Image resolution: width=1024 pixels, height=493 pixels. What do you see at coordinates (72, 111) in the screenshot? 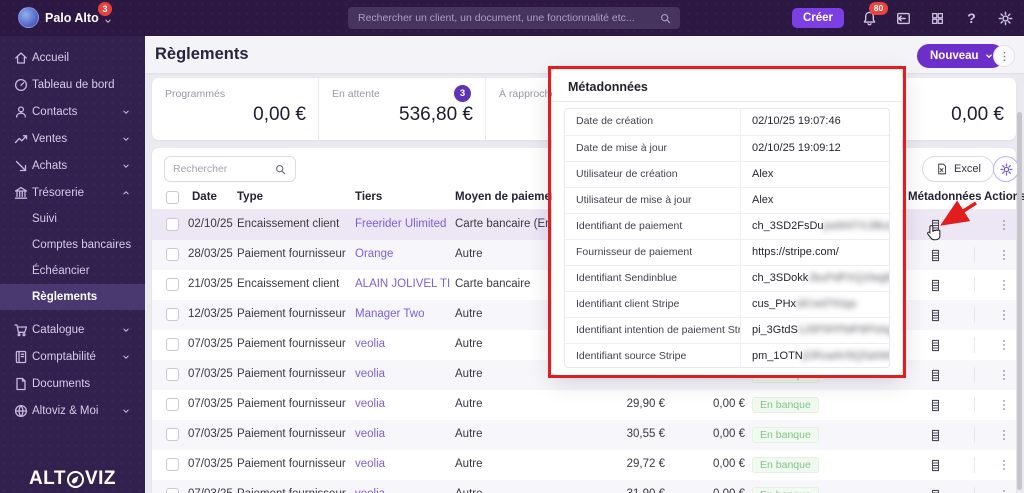
I see `sidebar-item-contacts: Contacts` at bounding box center [72, 111].